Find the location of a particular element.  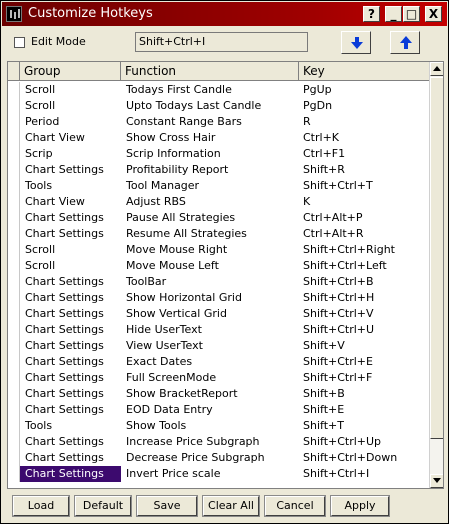

cell-key: Shift+Ctrl+V is located at coordinates (364, 314).